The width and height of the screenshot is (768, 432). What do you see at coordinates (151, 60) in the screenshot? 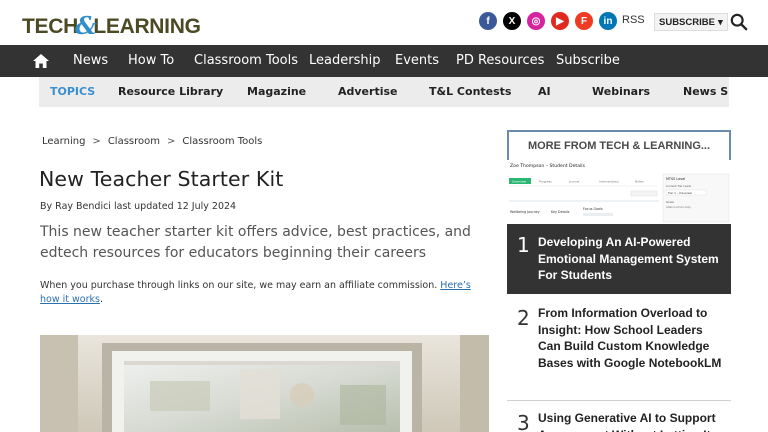
I see `nav-item-how-to: How To` at bounding box center [151, 60].